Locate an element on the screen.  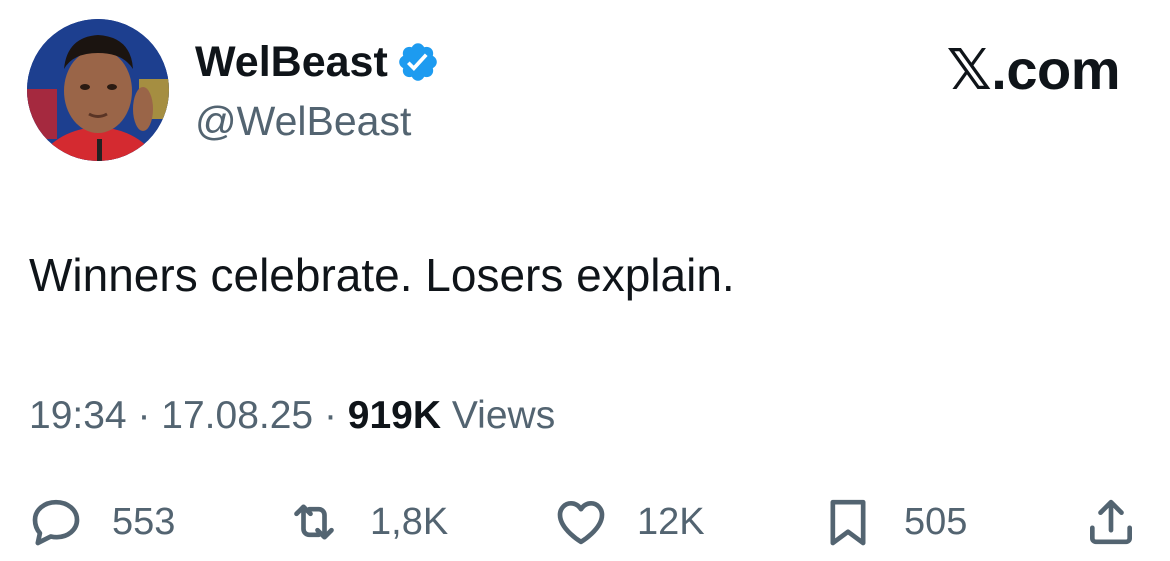
x-brand-label: 𝕏.com is located at coordinates (1033, 69).